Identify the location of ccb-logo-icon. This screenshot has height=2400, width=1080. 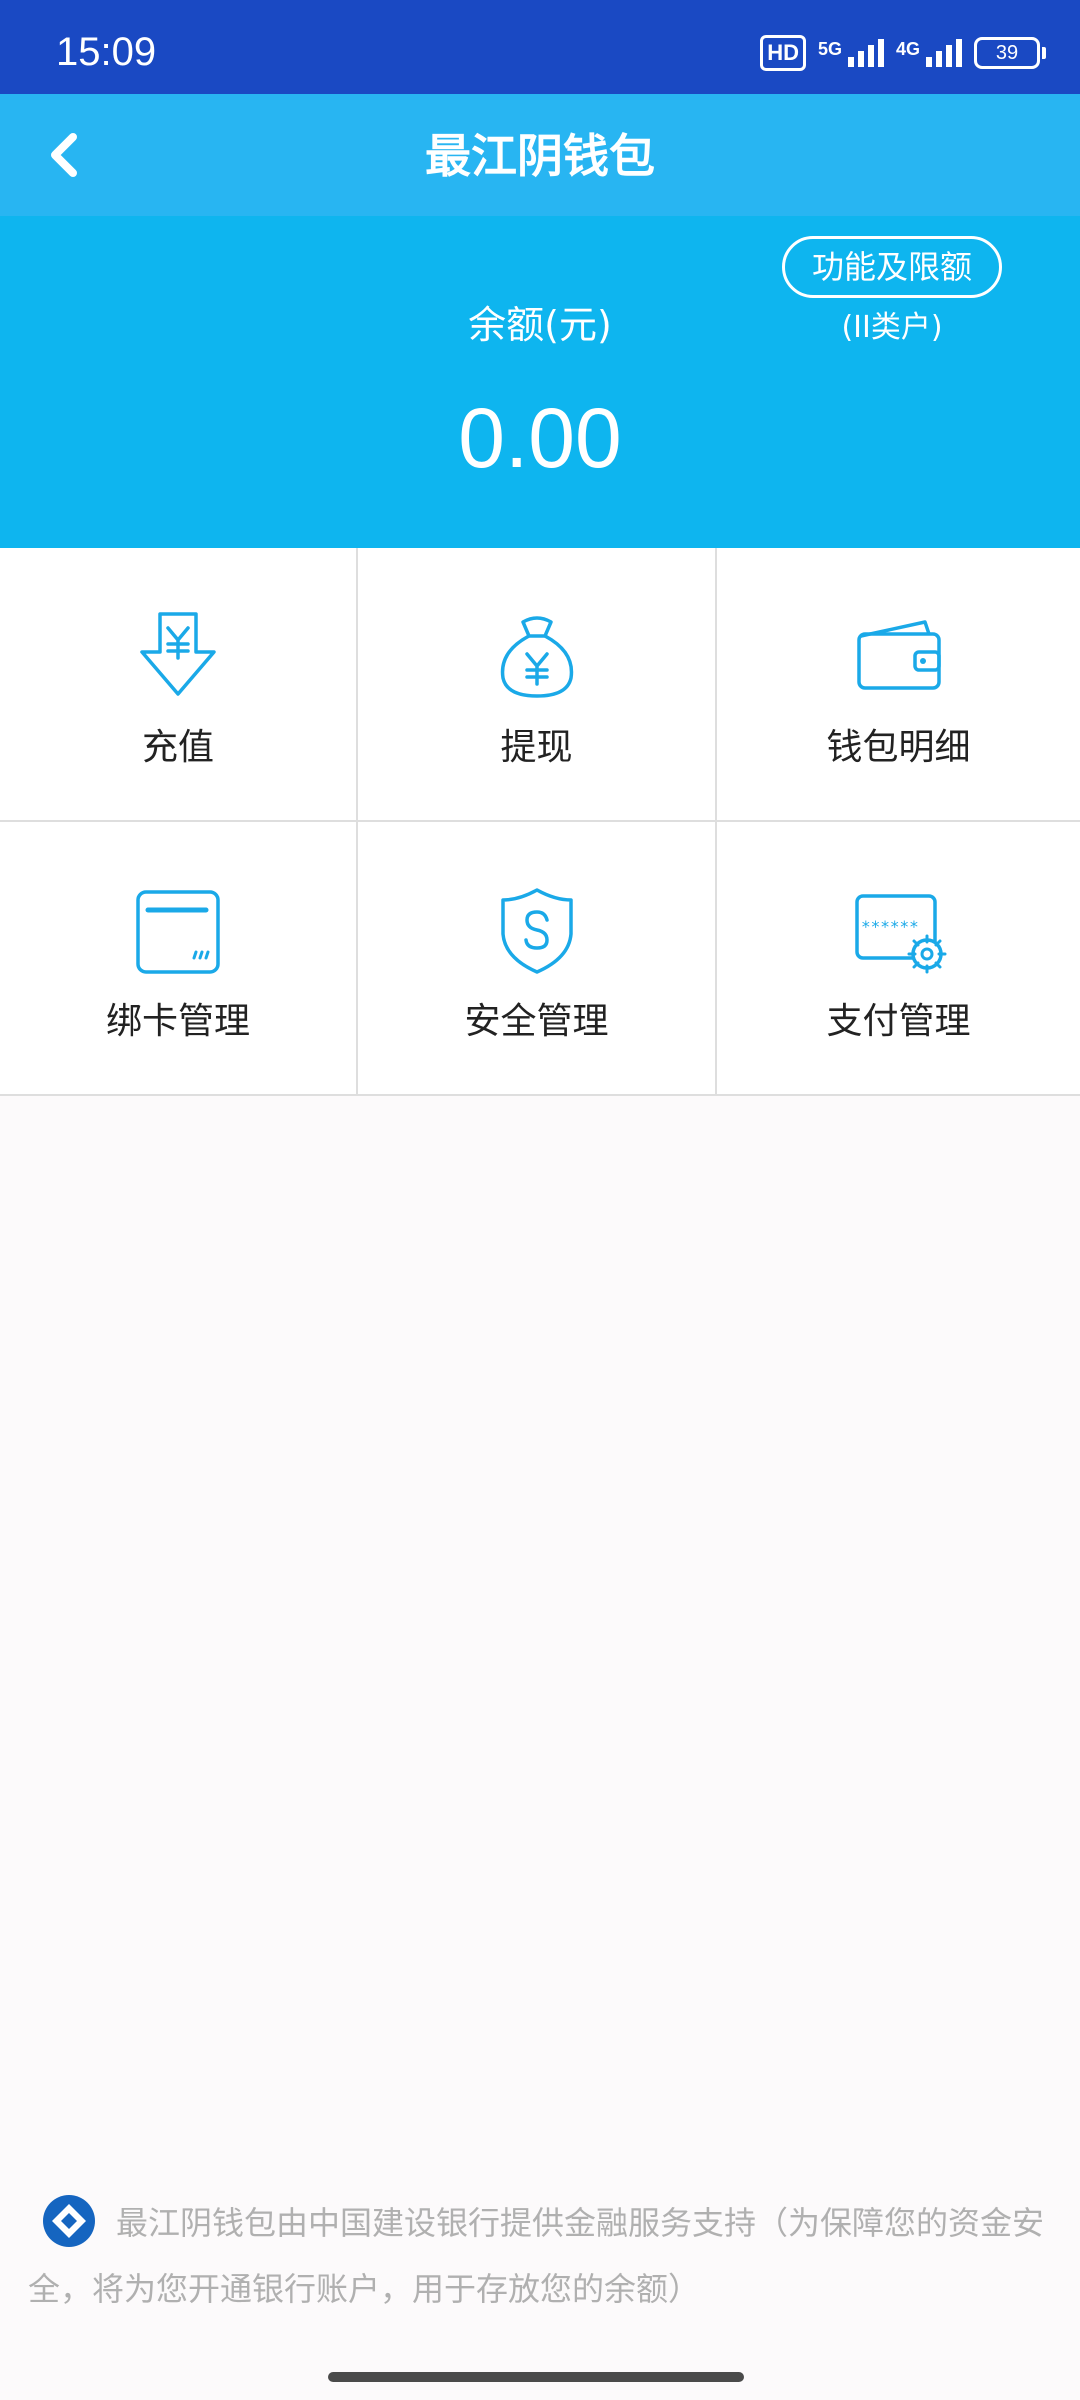
(69, 2221).